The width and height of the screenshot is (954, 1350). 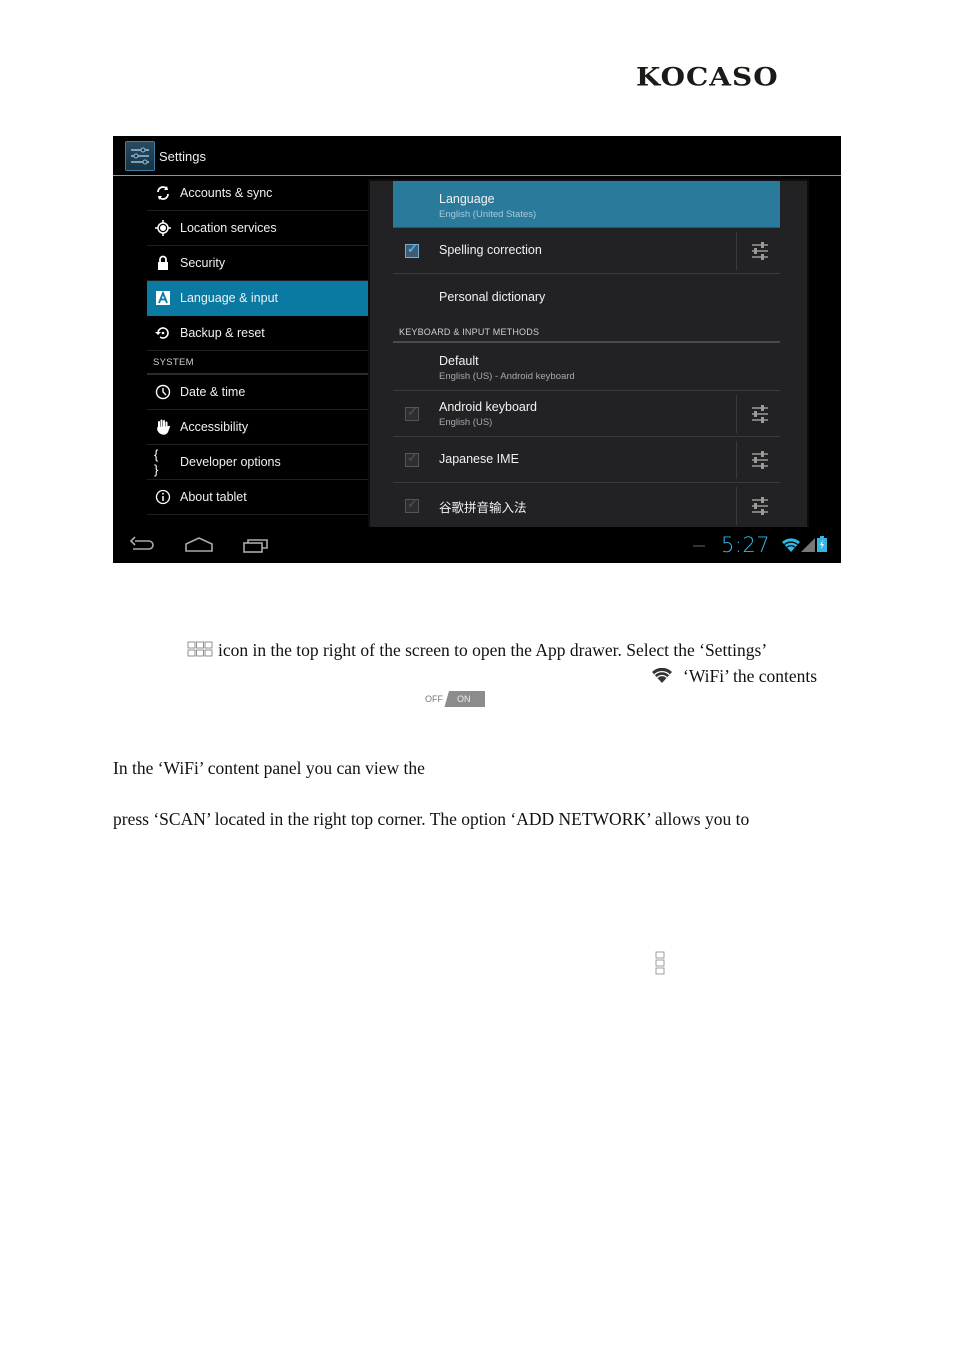 I want to click on sync-icon, so click(x=163, y=193).